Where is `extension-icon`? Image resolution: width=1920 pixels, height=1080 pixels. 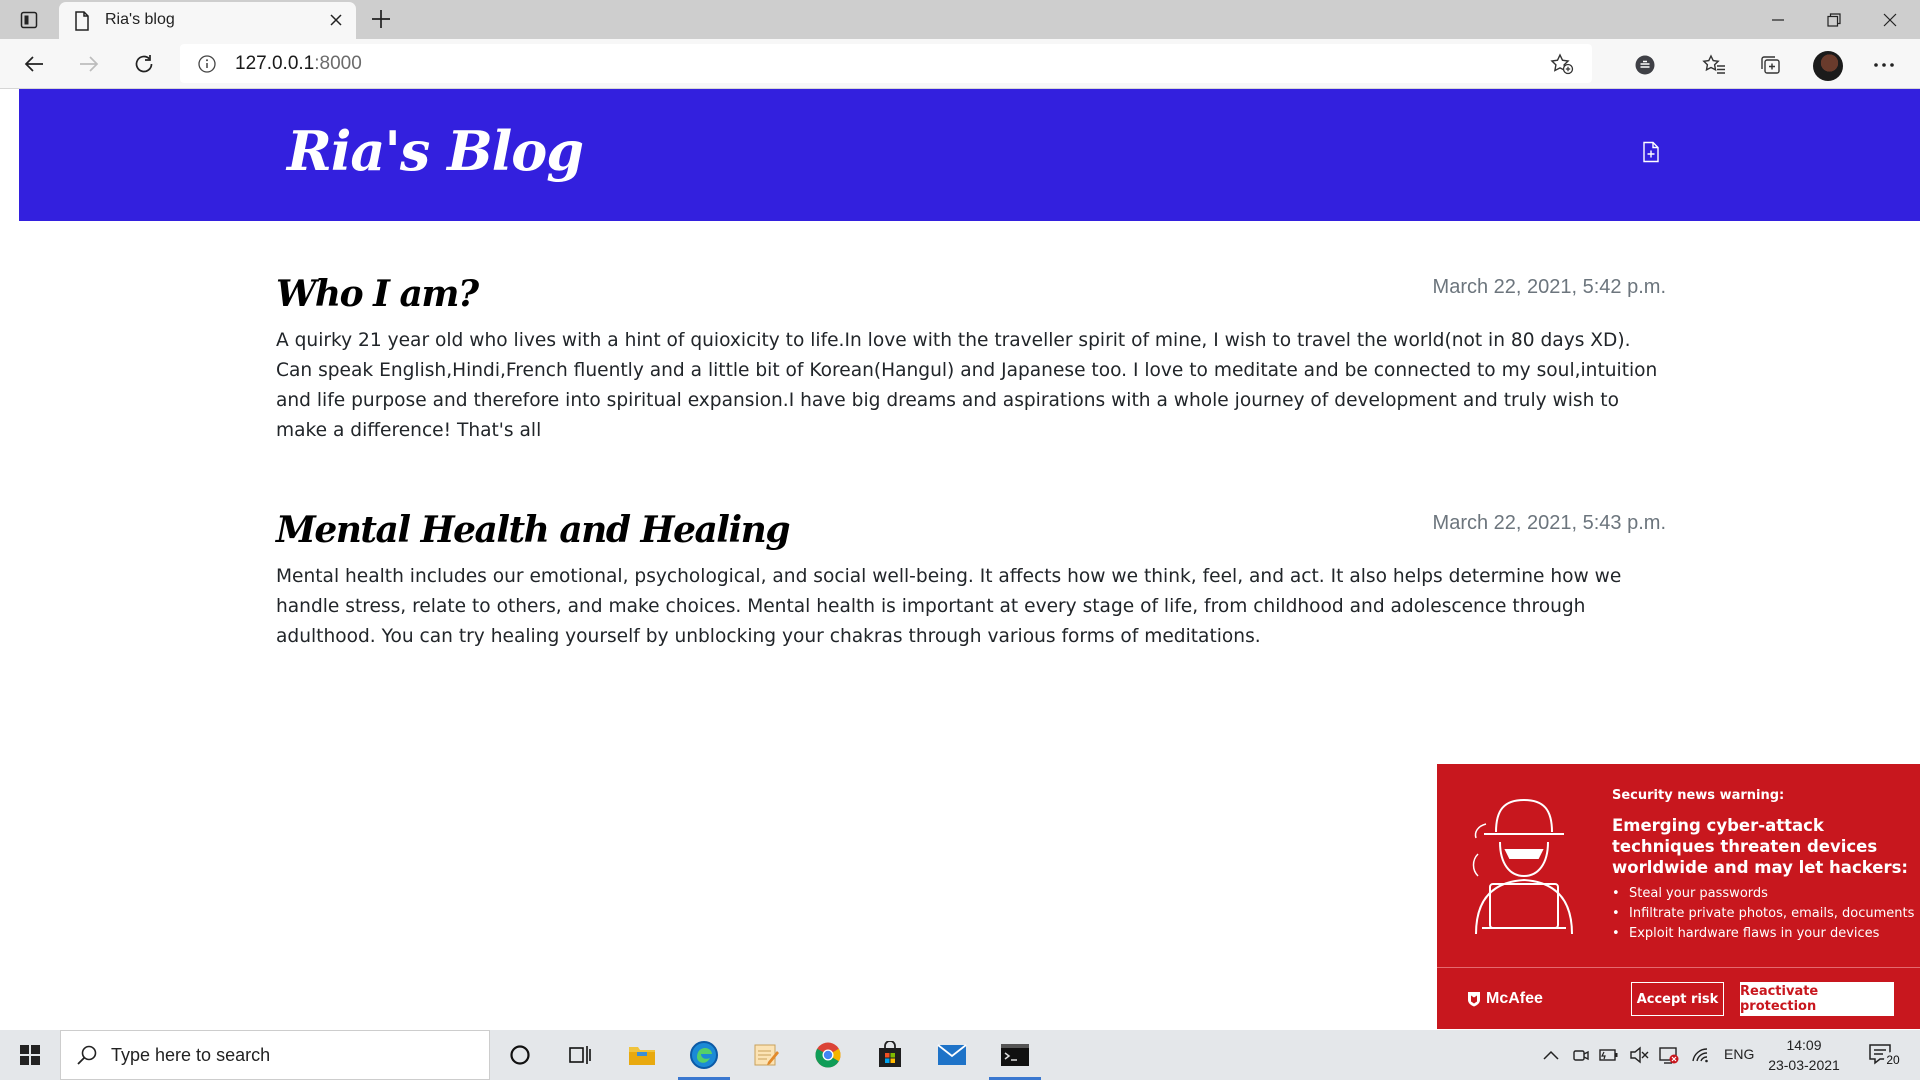 extension-icon is located at coordinates (1645, 65).